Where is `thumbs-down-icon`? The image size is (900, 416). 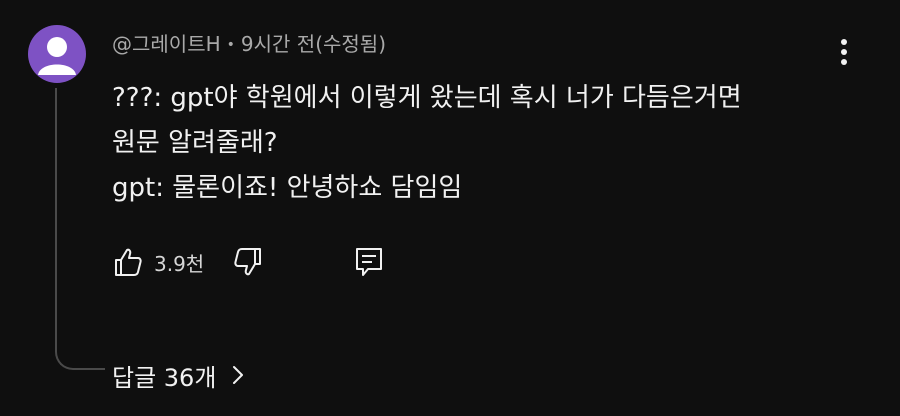 thumbs-down-icon is located at coordinates (248, 262).